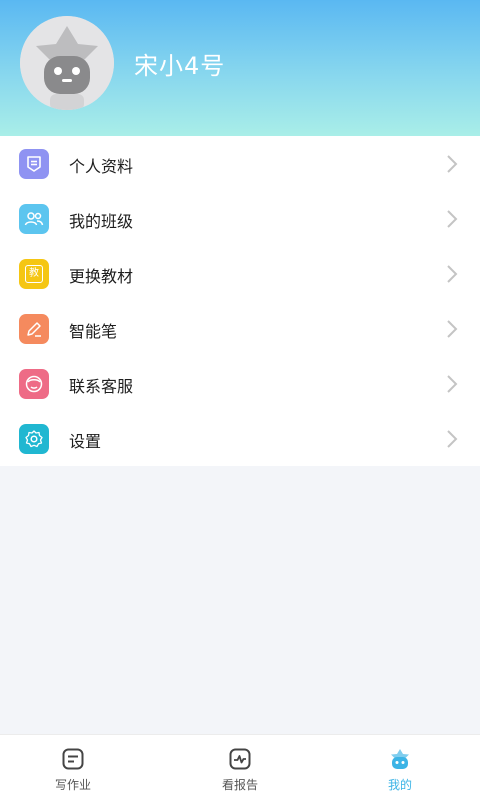  What do you see at coordinates (85, 441) in the screenshot?
I see `menu-item-label: 设置` at bounding box center [85, 441].